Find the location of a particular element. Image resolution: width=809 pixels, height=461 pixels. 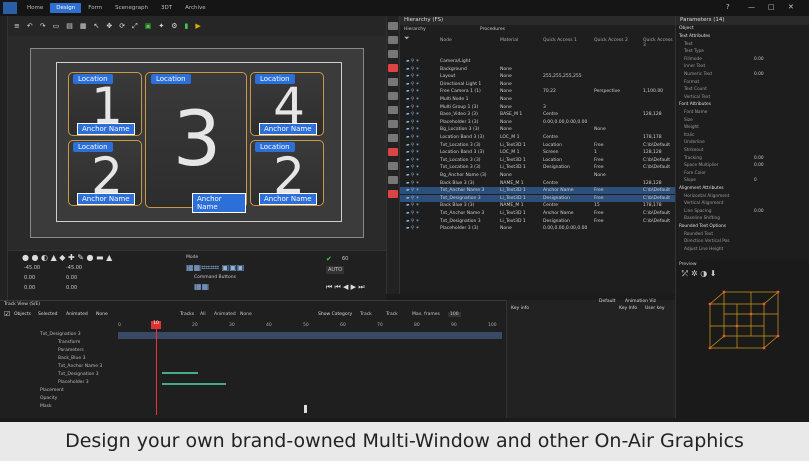

procedures-subtab: Procedures is located at coordinates (492, 29).